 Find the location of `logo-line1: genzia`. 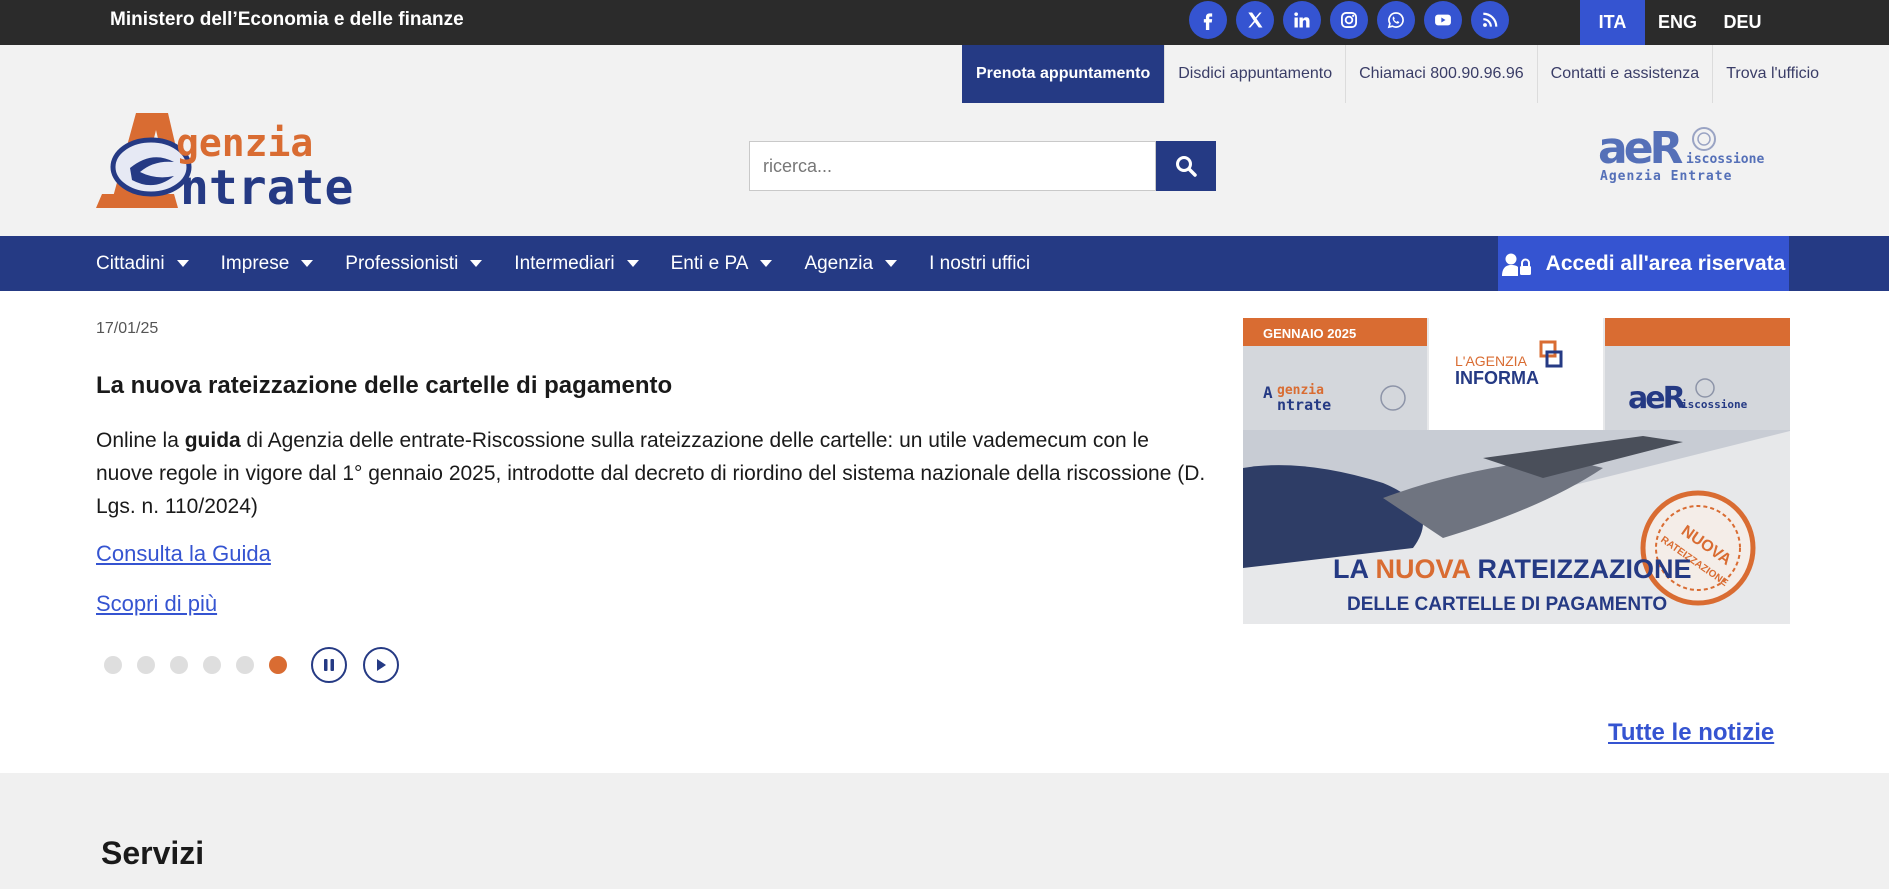

logo-line1: genzia is located at coordinates (244, 143).